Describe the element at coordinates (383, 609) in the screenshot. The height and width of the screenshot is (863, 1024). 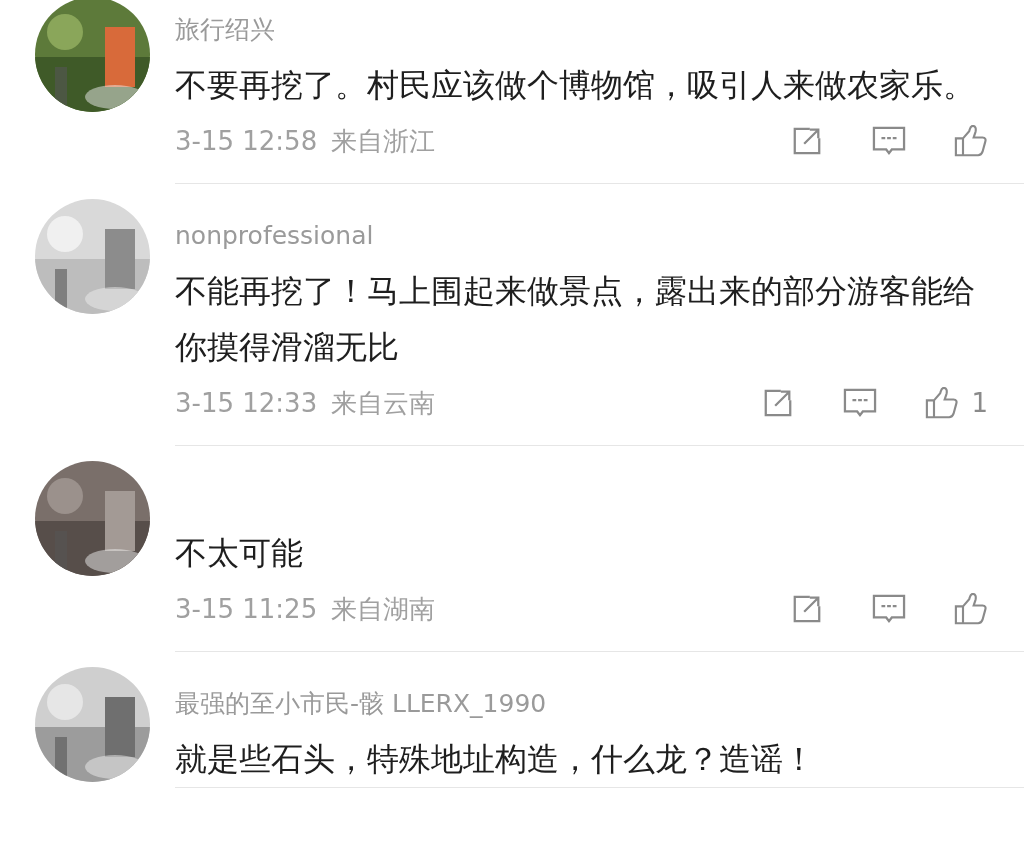
I see `comment-location: 来自湖南` at that location.